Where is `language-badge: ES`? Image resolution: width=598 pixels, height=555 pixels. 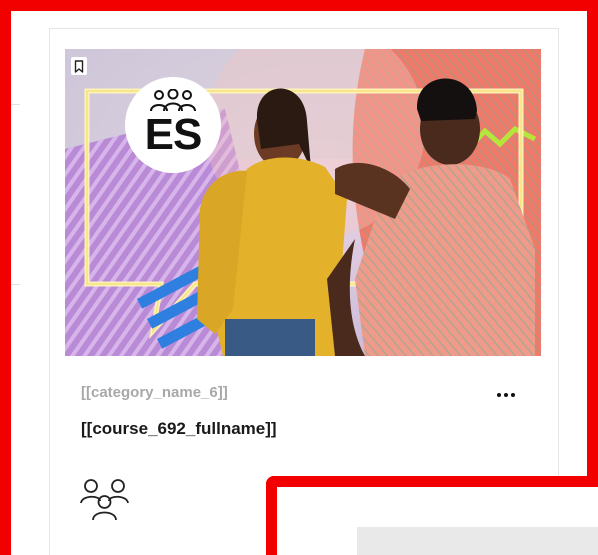
language-badge: ES is located at coordinates (173, 125).